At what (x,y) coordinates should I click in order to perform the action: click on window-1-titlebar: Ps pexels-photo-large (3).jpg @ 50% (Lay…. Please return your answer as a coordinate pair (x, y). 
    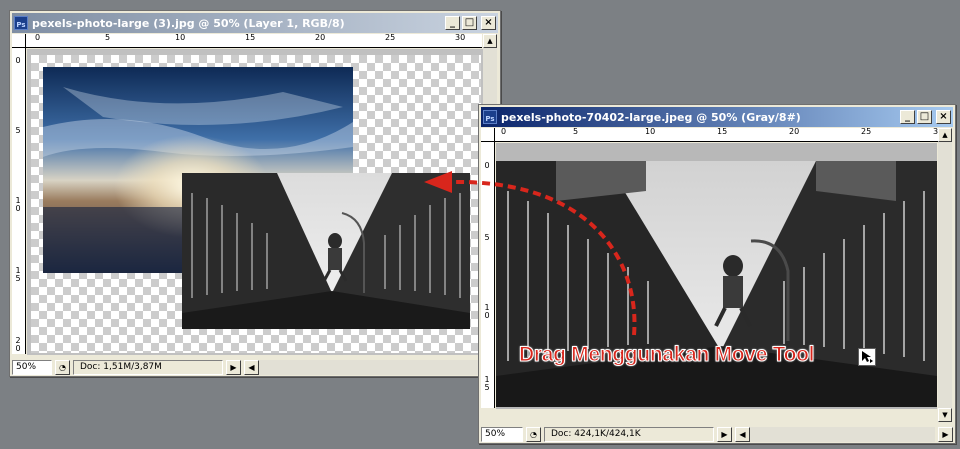
    Looking at the image, I should click on (255, 23).